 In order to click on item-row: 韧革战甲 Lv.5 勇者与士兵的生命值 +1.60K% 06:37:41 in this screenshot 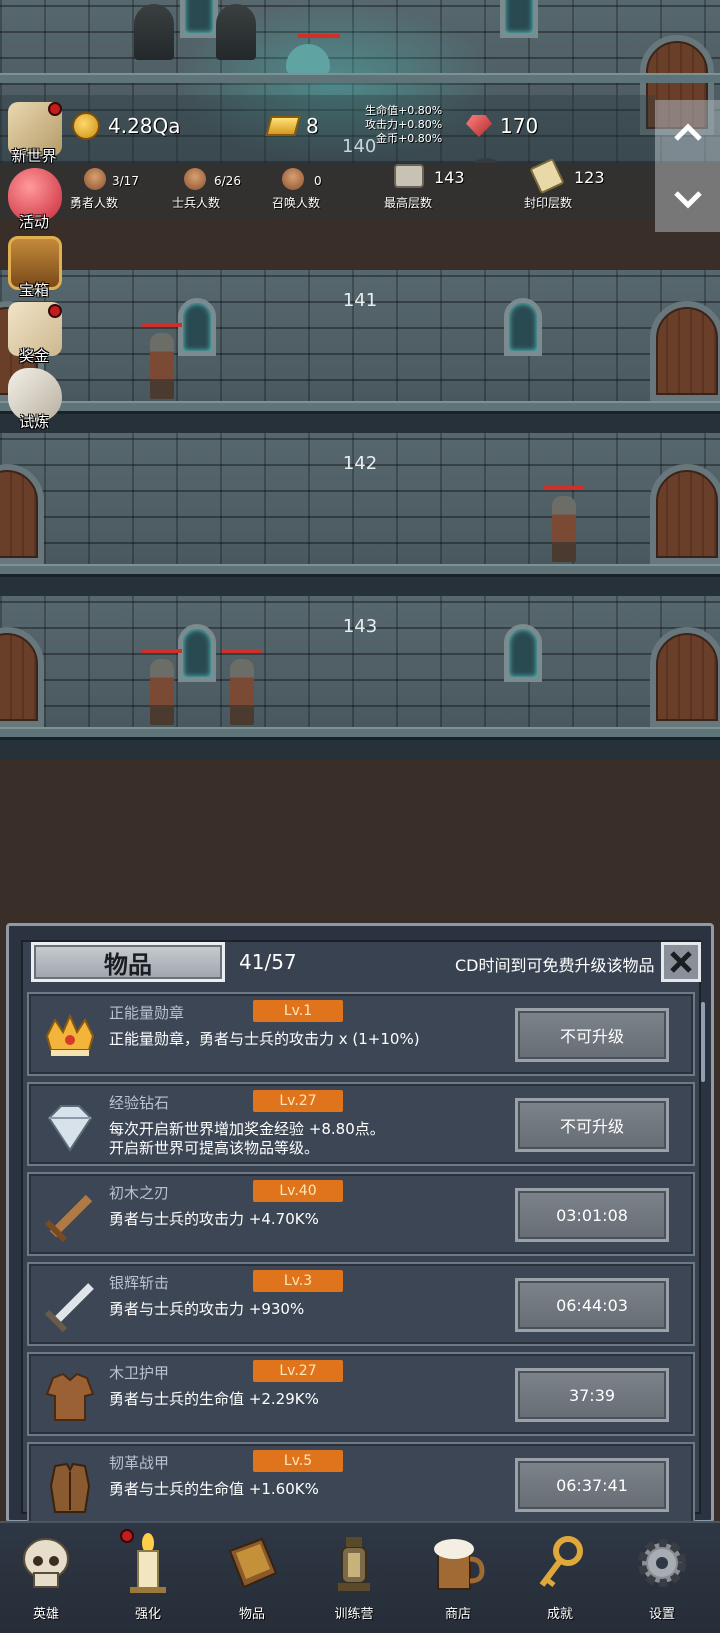, I will do `click(361, 1484)`.